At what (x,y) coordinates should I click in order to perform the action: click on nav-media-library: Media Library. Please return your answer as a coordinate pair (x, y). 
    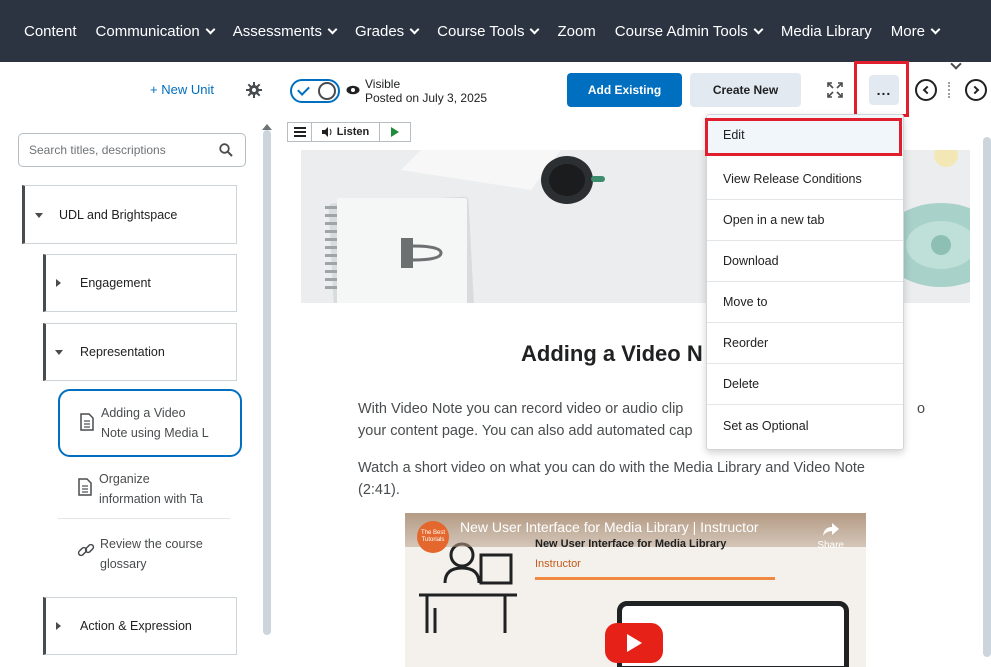
    Looking at the image, I should click on (826, 31).